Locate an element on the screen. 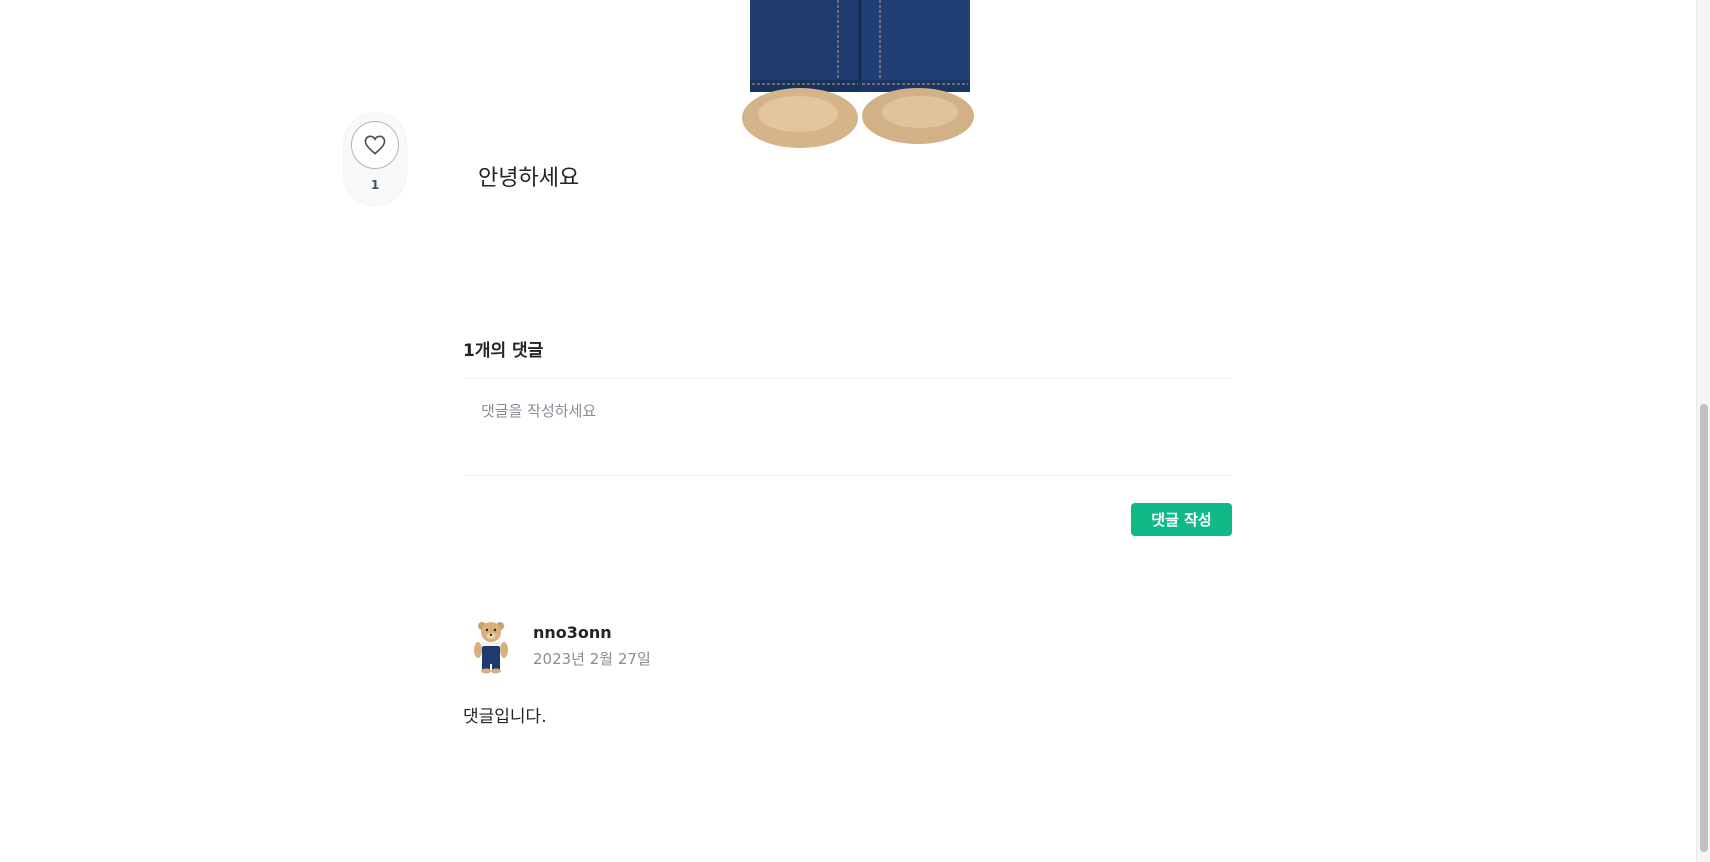 This screenshot has width=1710, height=862. comment-meta: nno3onn 2023년 2월 27일 is located at coordinates (592, 646).